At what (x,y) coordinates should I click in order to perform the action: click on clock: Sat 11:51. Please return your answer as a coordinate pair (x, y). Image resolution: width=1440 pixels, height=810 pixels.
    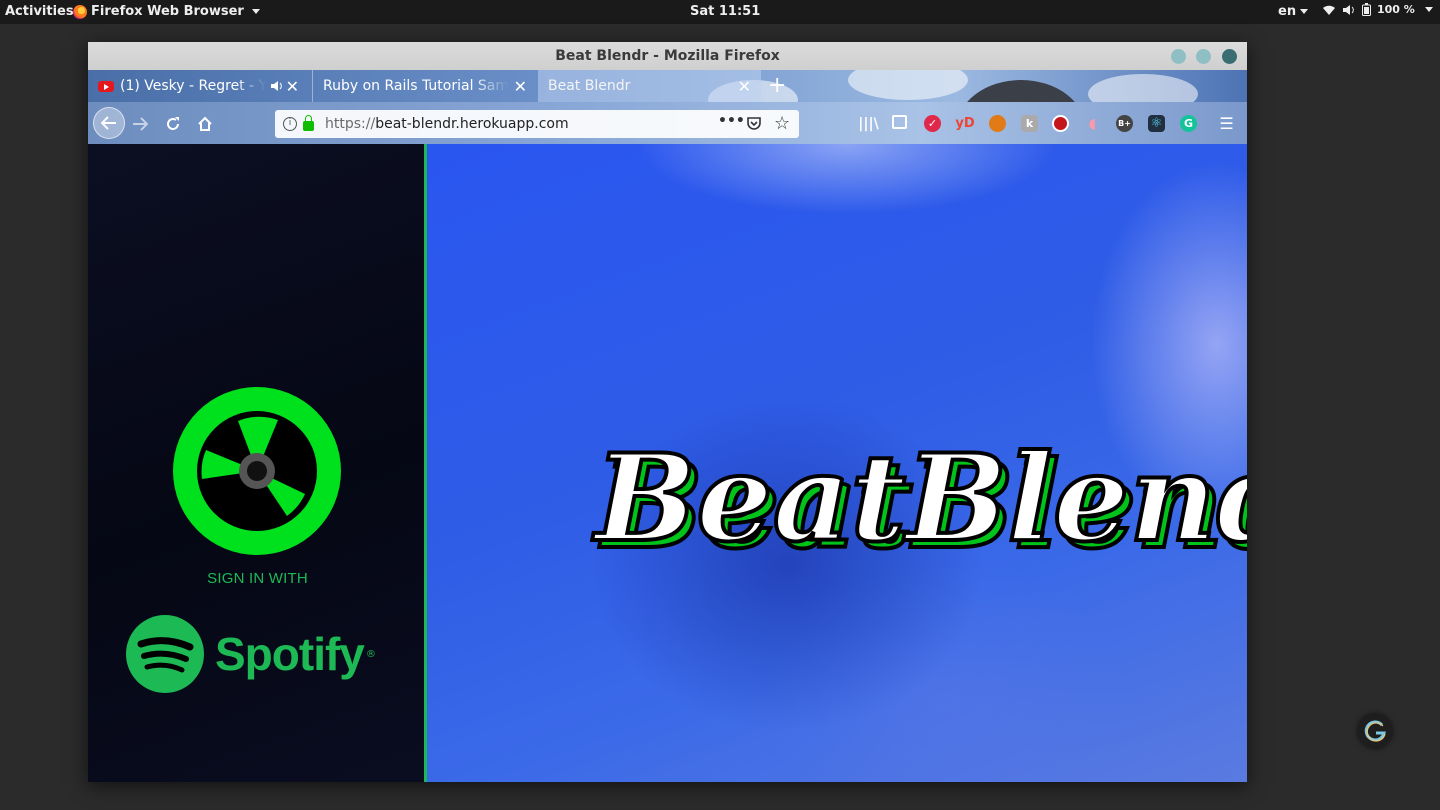
    Looking at the image, I should click on (725, 11).